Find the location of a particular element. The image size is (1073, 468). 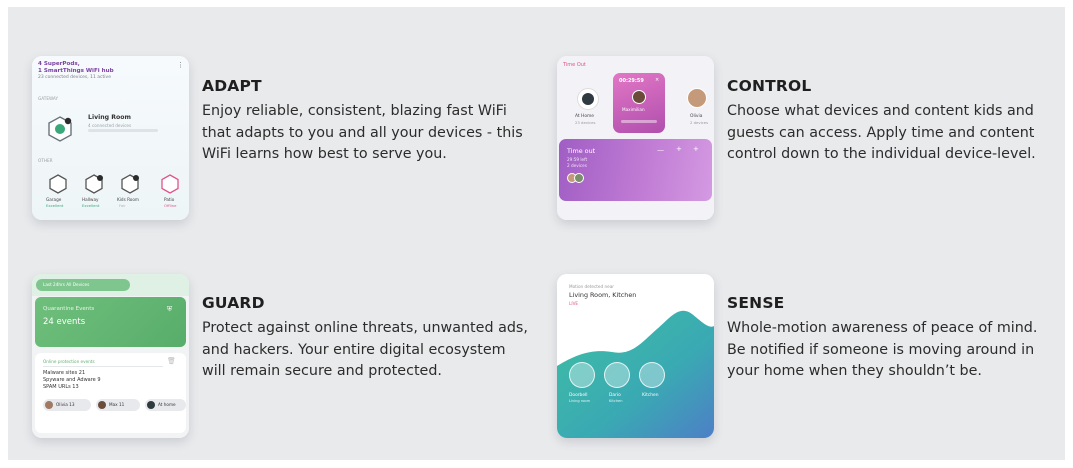

sense-title-heading: SENSE is located at coordinates (756, 303).